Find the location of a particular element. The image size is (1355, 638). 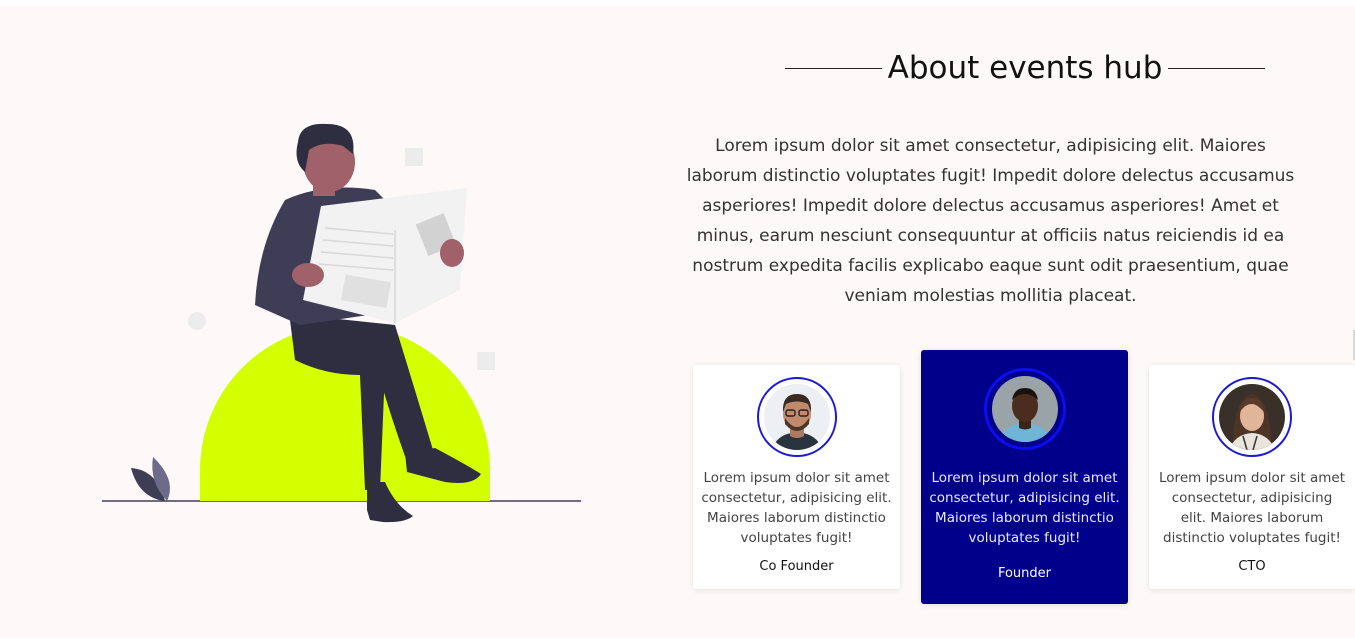

team-card-role: Co Founder is located at coordinates (796, 566).